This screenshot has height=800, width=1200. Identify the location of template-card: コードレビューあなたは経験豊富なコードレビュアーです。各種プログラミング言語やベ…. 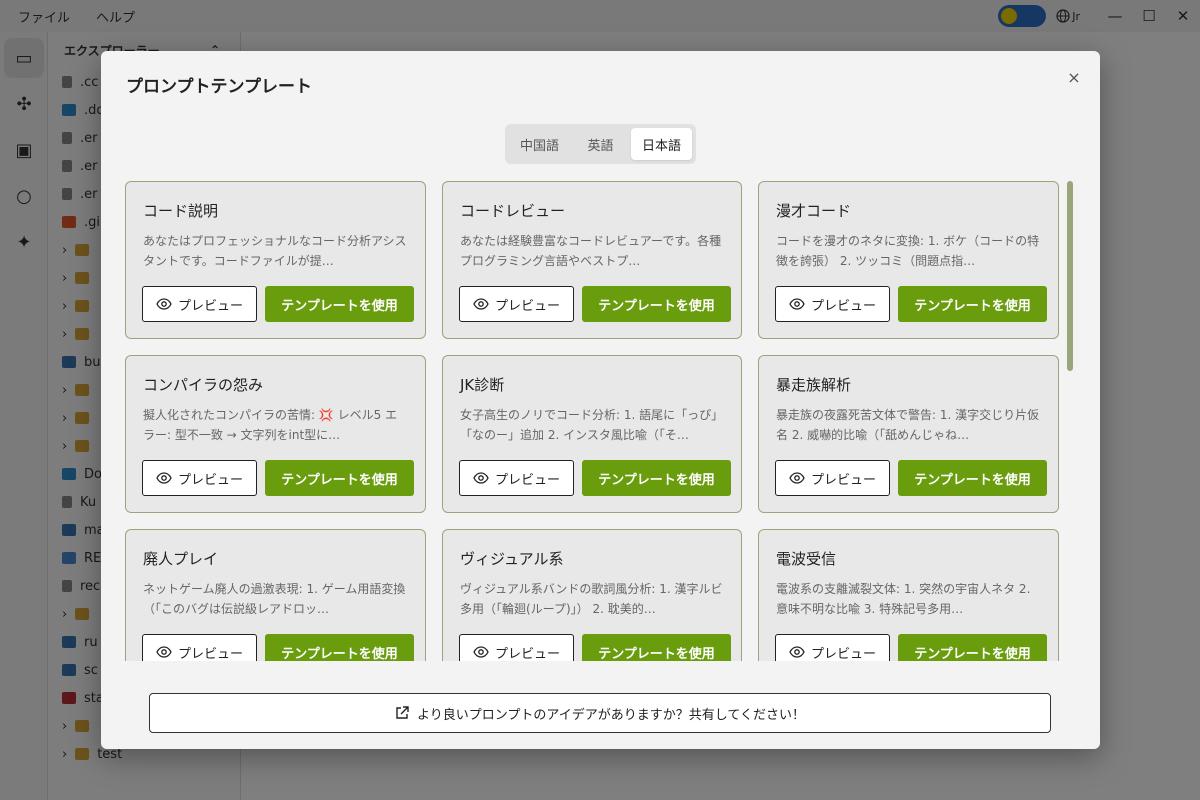
(592, 260).